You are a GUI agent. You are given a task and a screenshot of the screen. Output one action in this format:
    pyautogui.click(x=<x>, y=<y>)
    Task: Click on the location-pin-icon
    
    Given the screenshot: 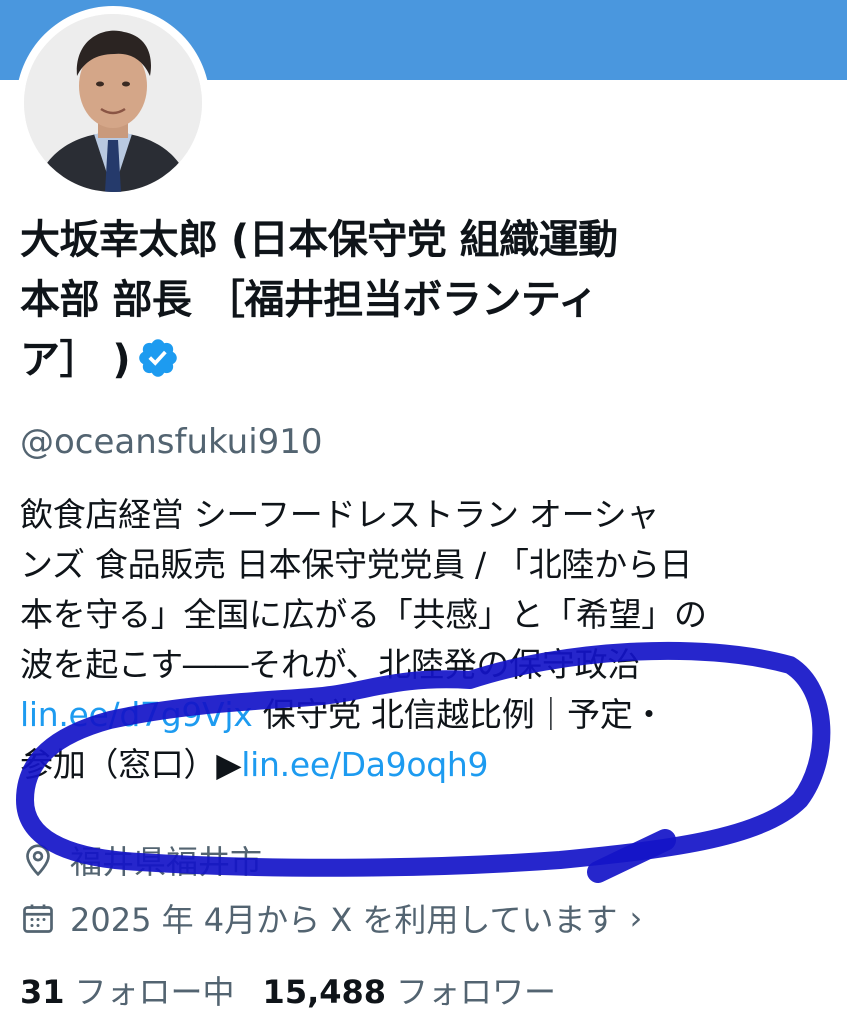 What is the action you would take?
    pyautogui.click(x=38, y=860)
    